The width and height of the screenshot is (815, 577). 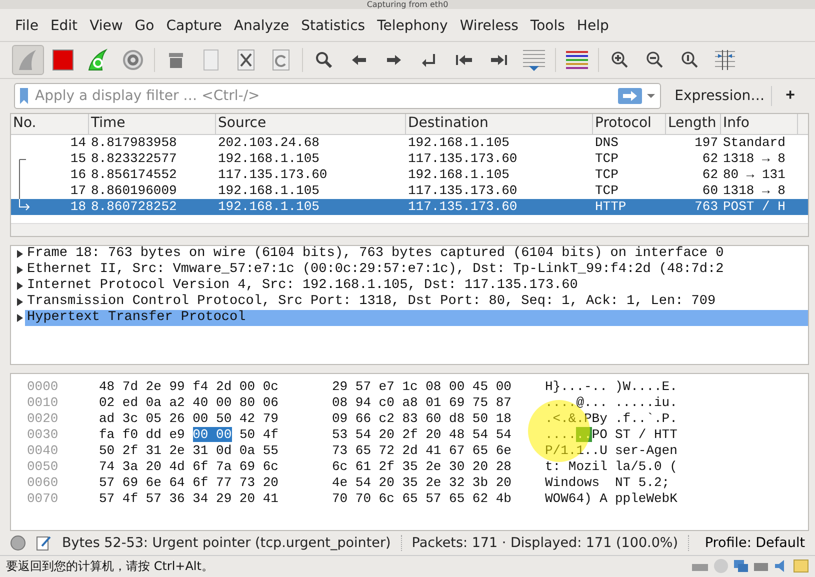 I want to click on hex-bytes: 70 70 6c 65 57 65 62 4b, so click(x=422, y=498).